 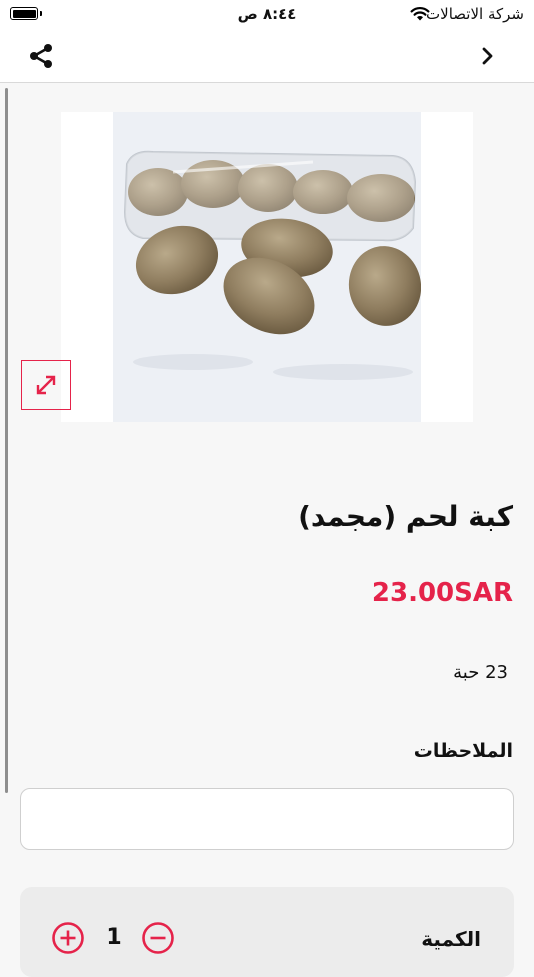 What do you see at coordinates (267, 932) in the screenshot?
I see `quantity-panel: 1 الكمية` at bounding box center [267, 932].